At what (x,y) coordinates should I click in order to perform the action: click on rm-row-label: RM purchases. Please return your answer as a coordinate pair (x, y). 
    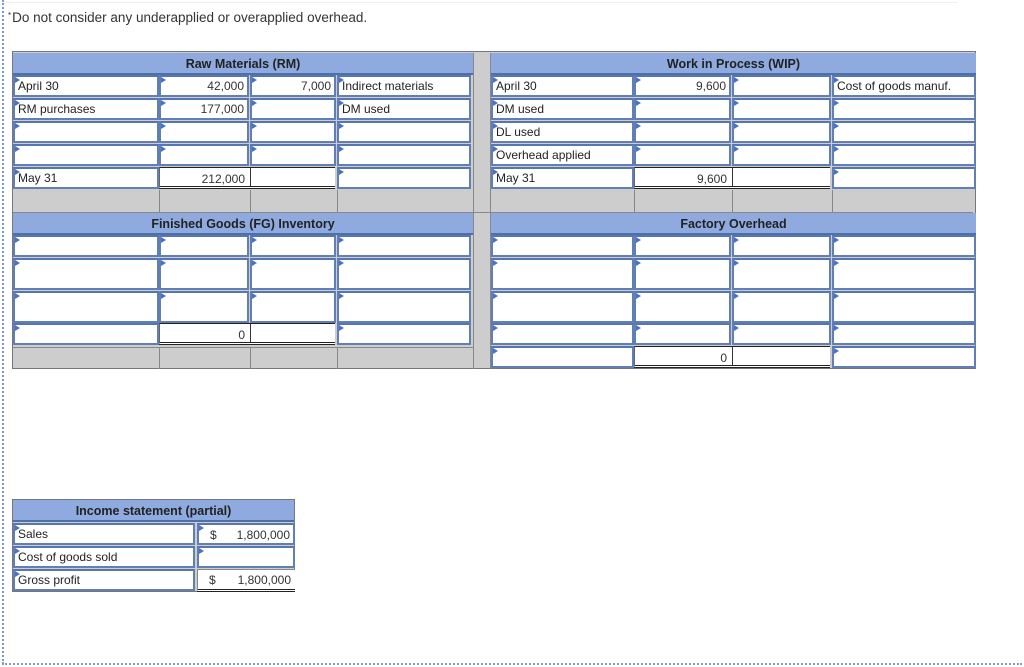
    Looking at the image, I should click on (86, 109).